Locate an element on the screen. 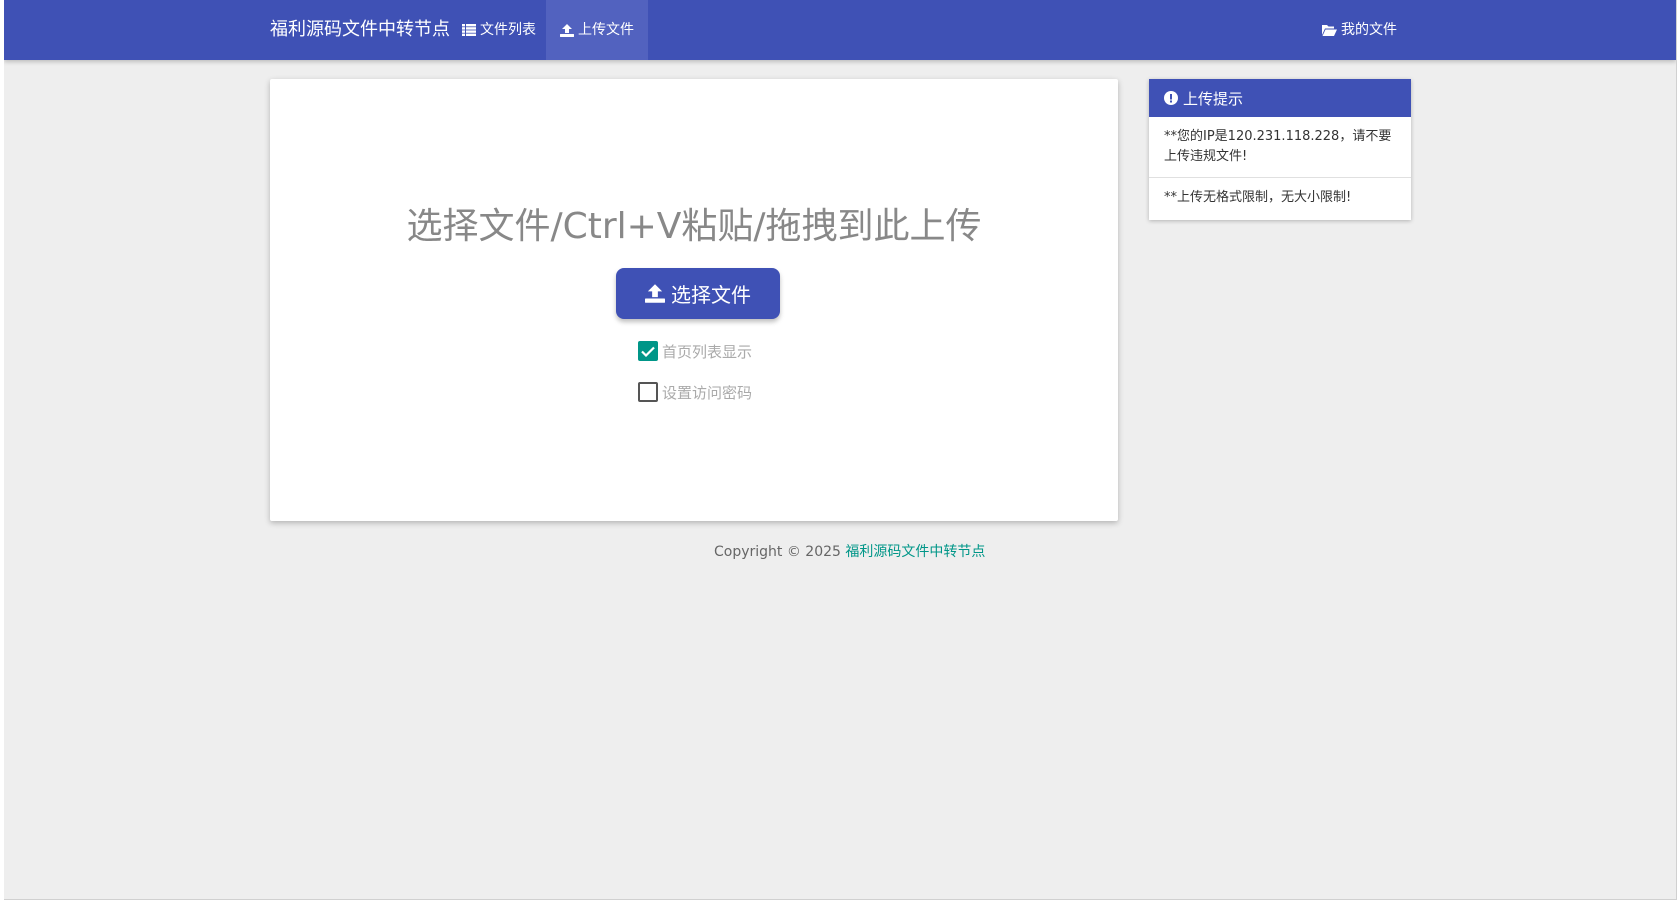 The width and height of the screenshot is (1679, 903). show-on-home-checkbox is located at coordinates (648, 351).